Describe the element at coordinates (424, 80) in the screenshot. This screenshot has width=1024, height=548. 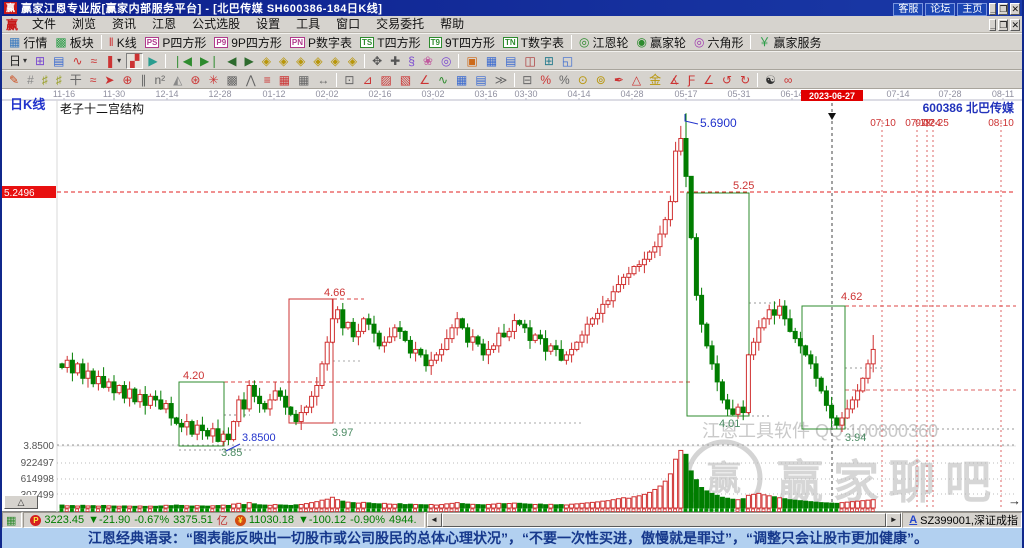
I see `angle-line-button: ∠` at that location.